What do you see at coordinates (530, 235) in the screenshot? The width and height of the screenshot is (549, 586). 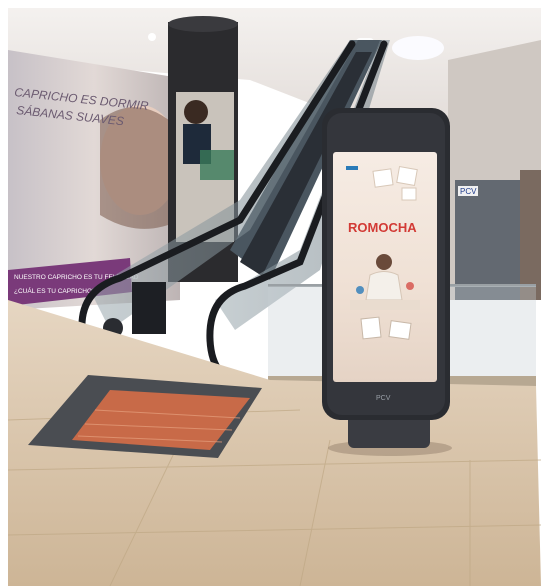 I see `store-column` at bounding box center [530, 235].